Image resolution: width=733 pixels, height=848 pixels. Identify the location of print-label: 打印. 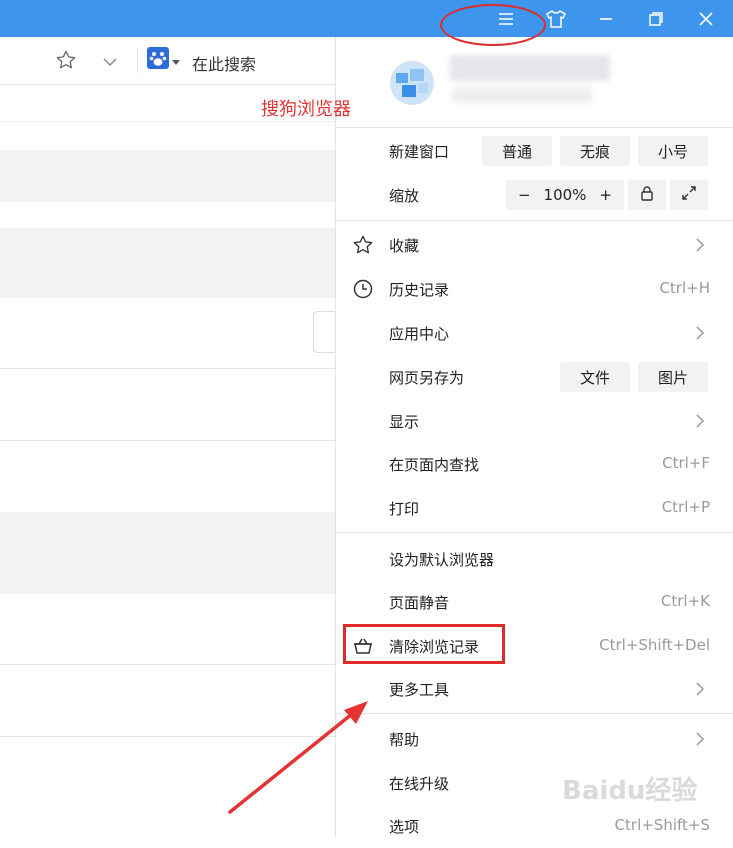
(404, 509).